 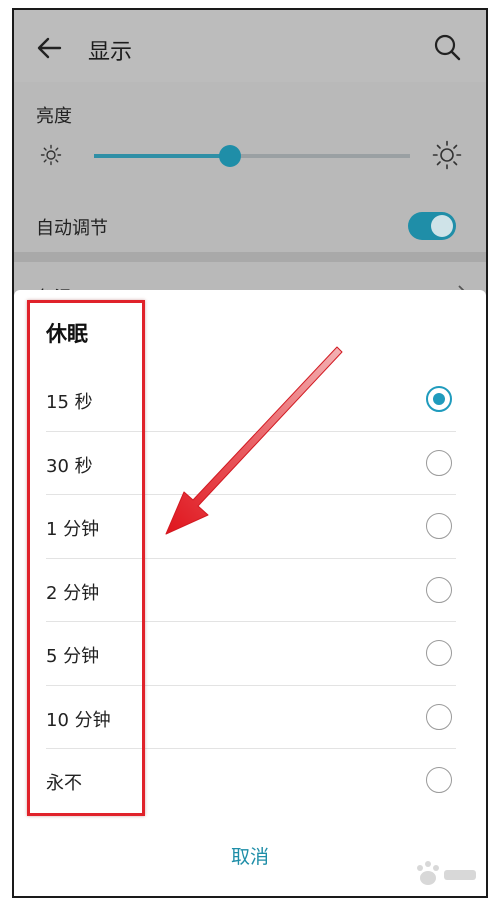 What do you see at coordinates (229, 156) in the screenshot?
I see `brightness-slider-thumb` at bounding box center [229, 156].